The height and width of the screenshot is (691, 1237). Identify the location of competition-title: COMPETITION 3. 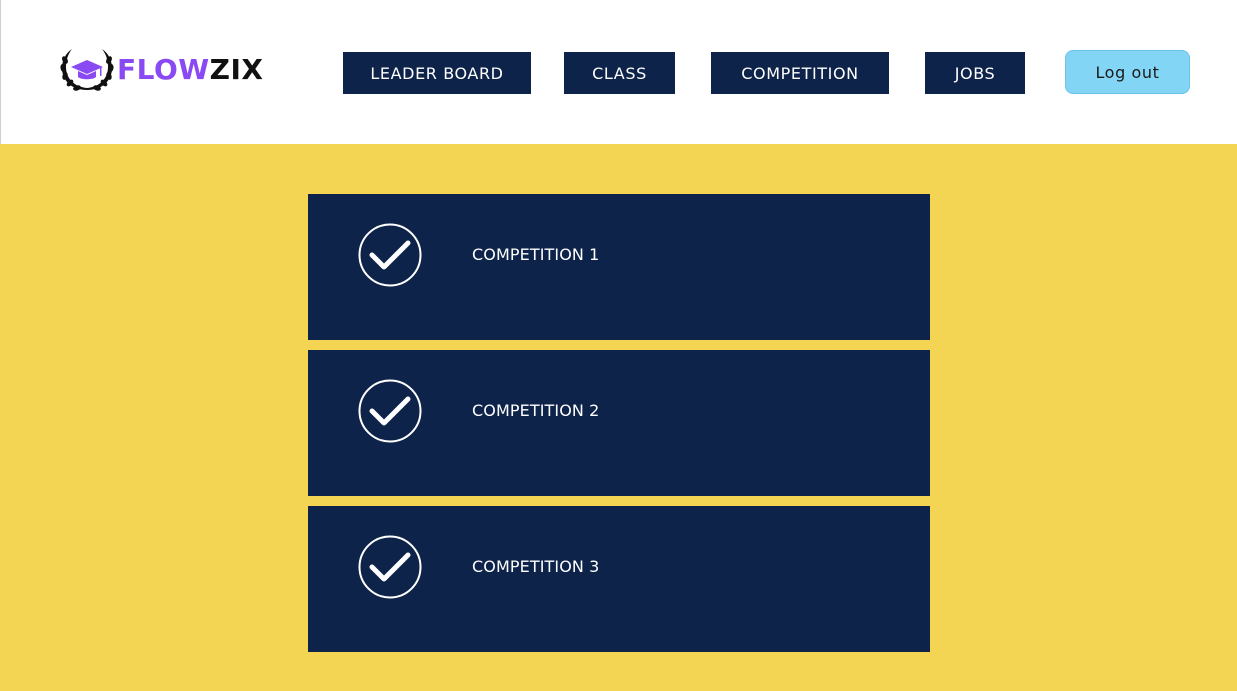
(536, 566).